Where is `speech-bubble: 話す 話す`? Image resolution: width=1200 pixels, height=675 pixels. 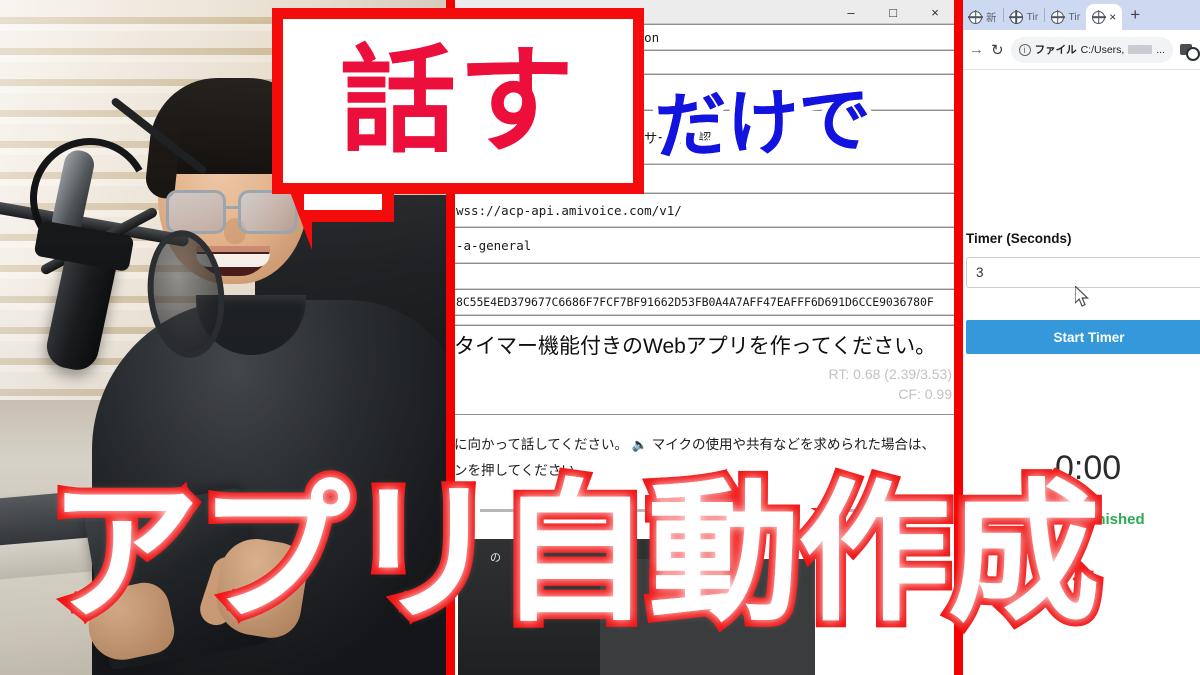 speech-bubble: 話す 話す is located at coordinates (458, 101).